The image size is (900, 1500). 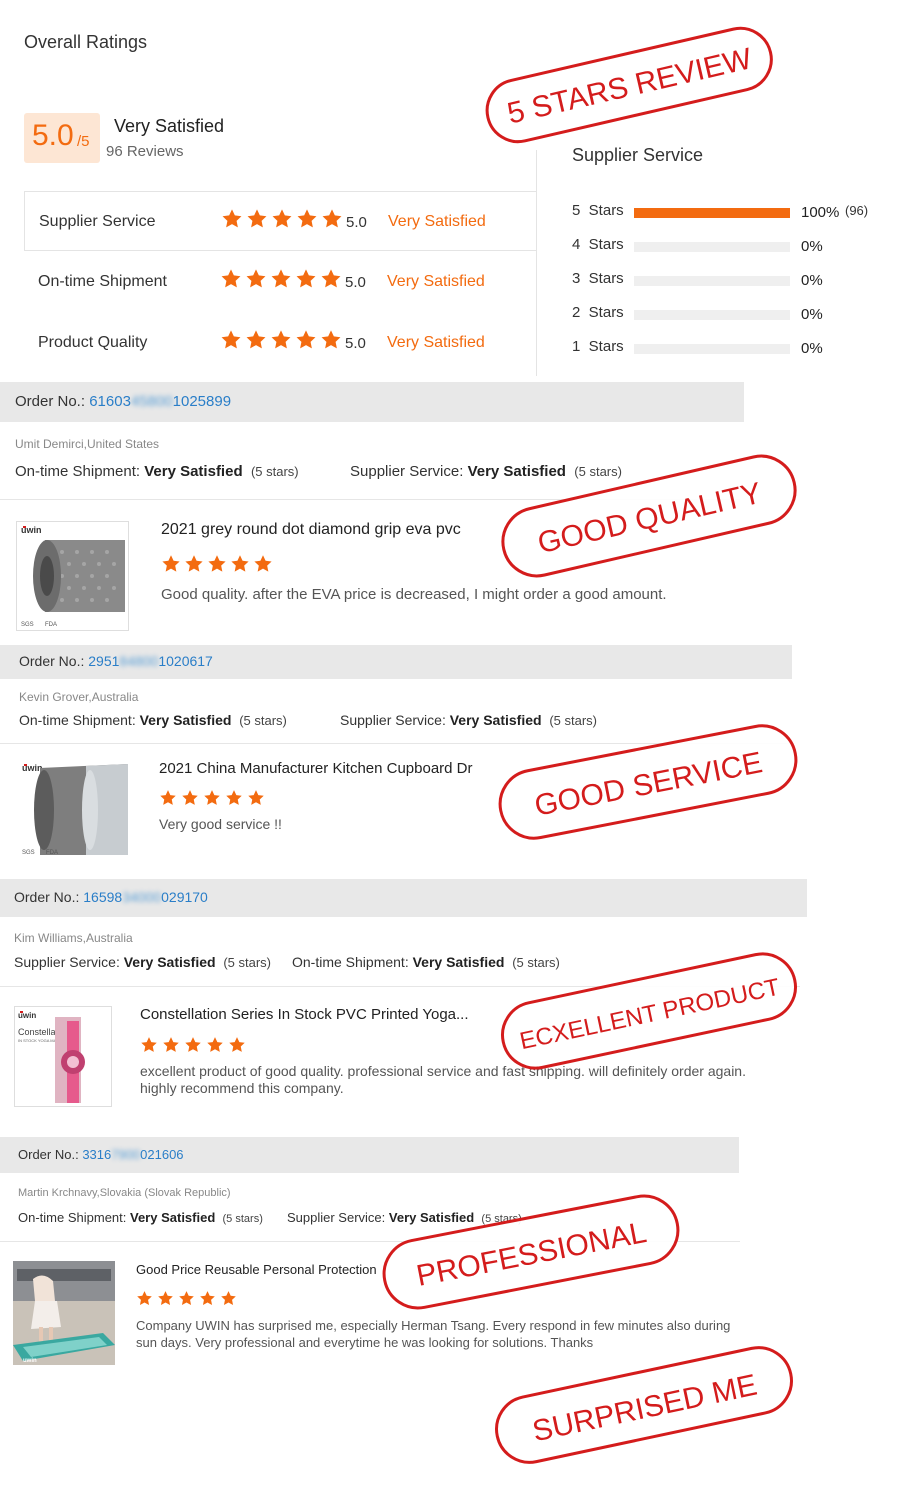 What do you see at coordinates (78, 471) in the screenshot?
I see `rating-label: On-time Shipment:` at bounding box center [78, 471].